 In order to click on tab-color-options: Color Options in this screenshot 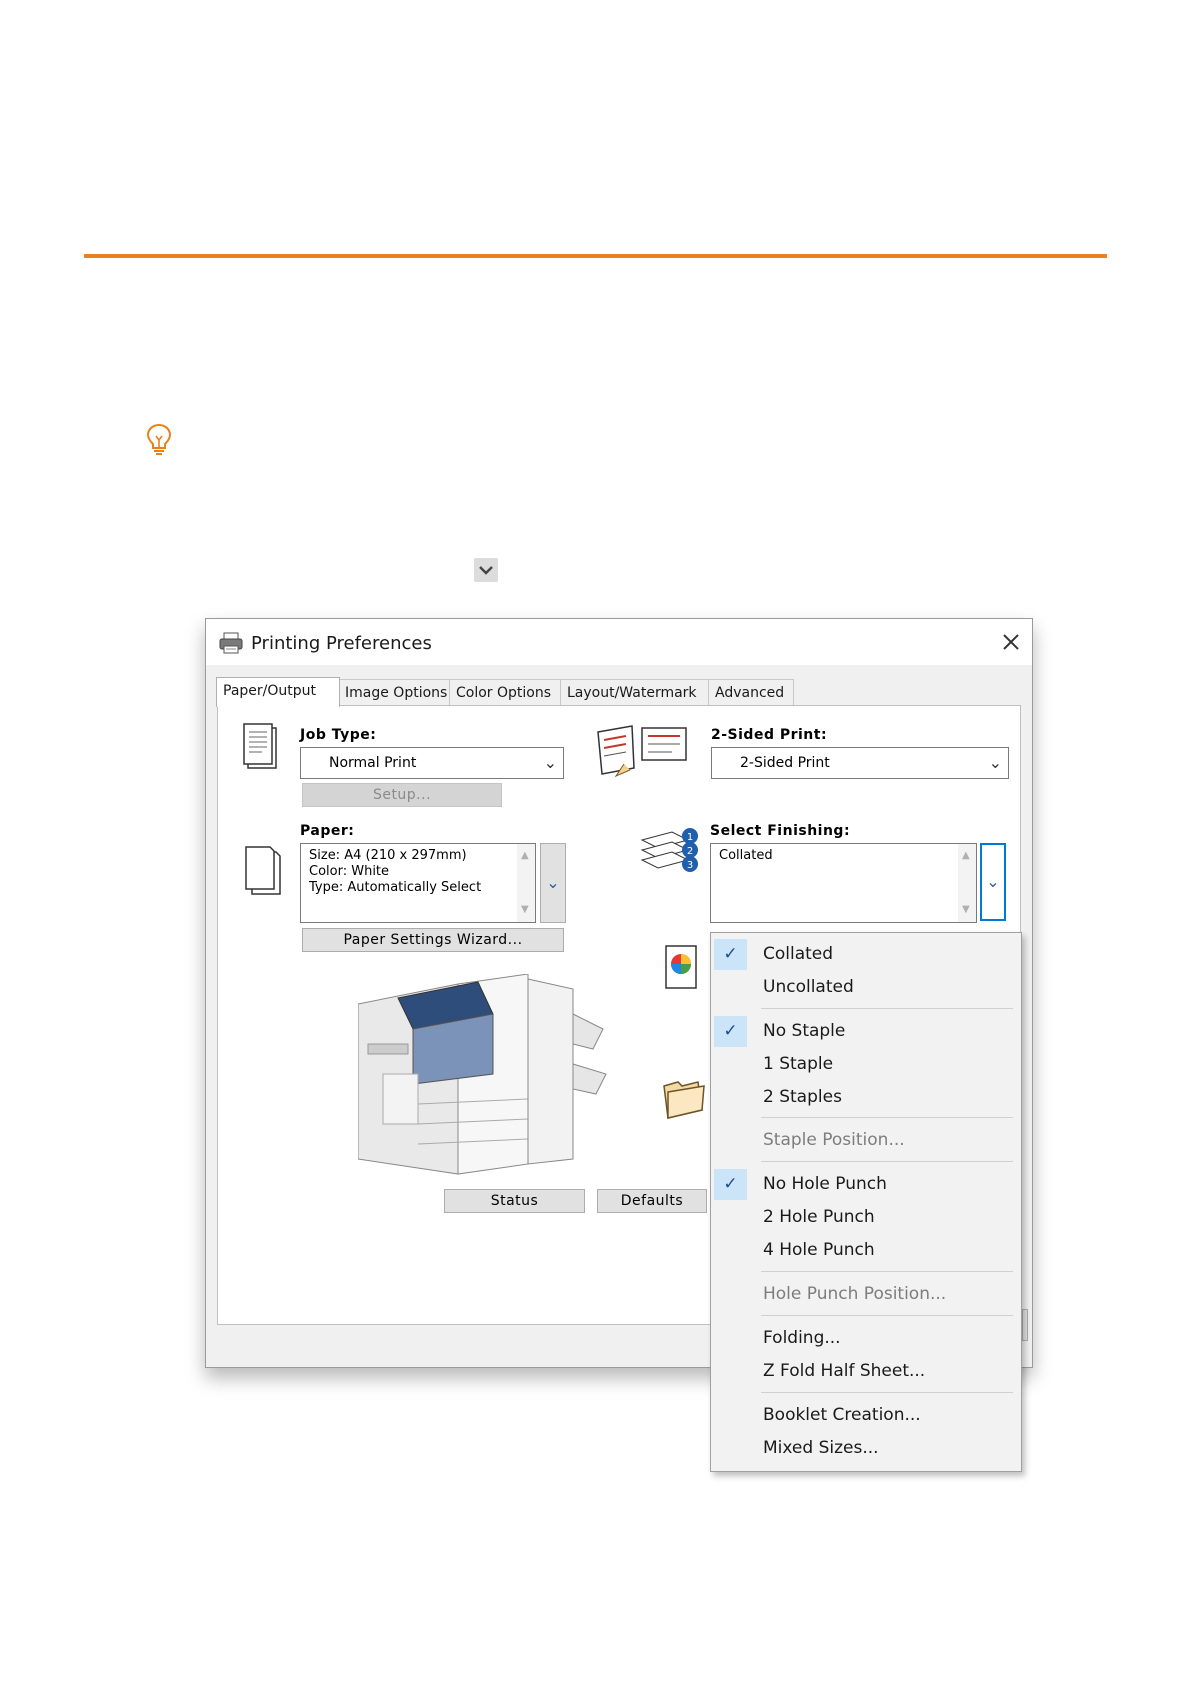, I will do `click(505, 692)`.